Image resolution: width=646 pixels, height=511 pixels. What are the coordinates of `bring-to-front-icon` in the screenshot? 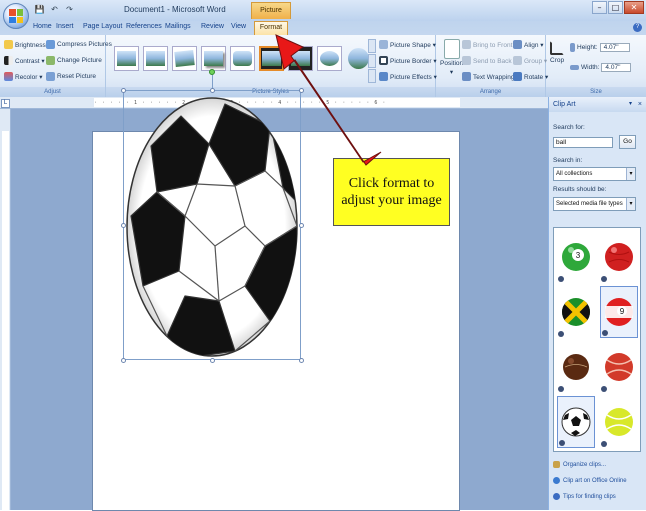 It's located at (466, 44).